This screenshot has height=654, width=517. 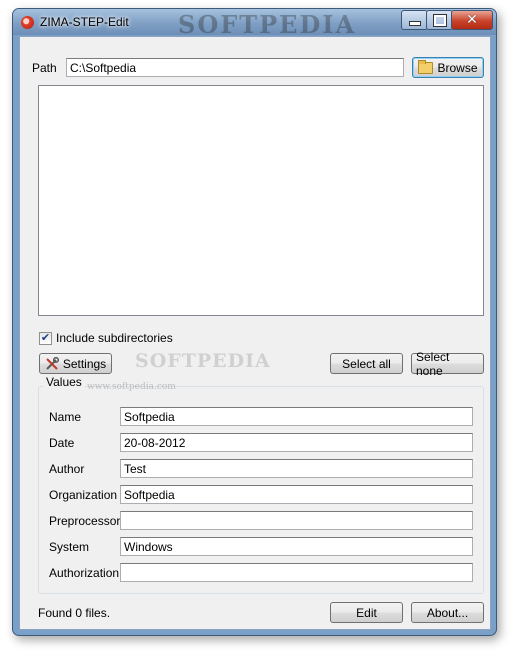 I want to click on maximize-button, so click(x=439, y=20).